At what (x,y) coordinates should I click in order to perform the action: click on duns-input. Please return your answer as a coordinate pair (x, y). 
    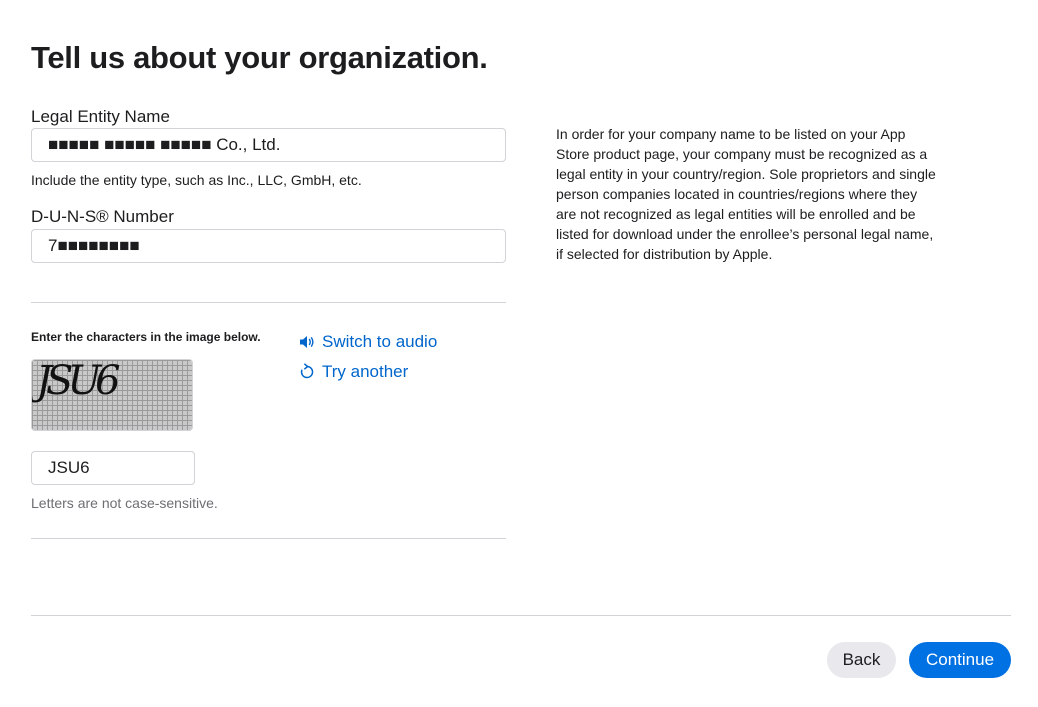
    Looking at the image, I should click on (268, 246).